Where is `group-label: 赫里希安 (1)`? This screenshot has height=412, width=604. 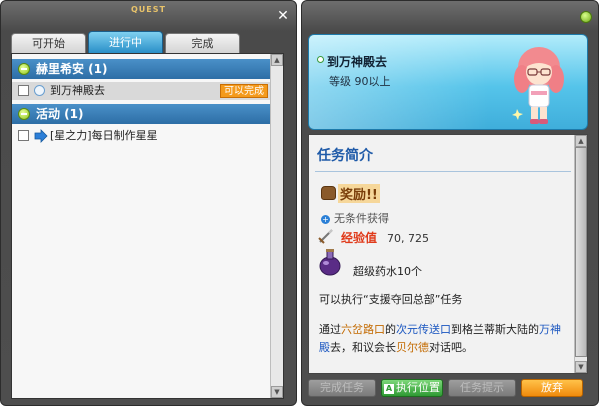
group-label: 赫里希安 (1) is located at coordinates (72, 69).